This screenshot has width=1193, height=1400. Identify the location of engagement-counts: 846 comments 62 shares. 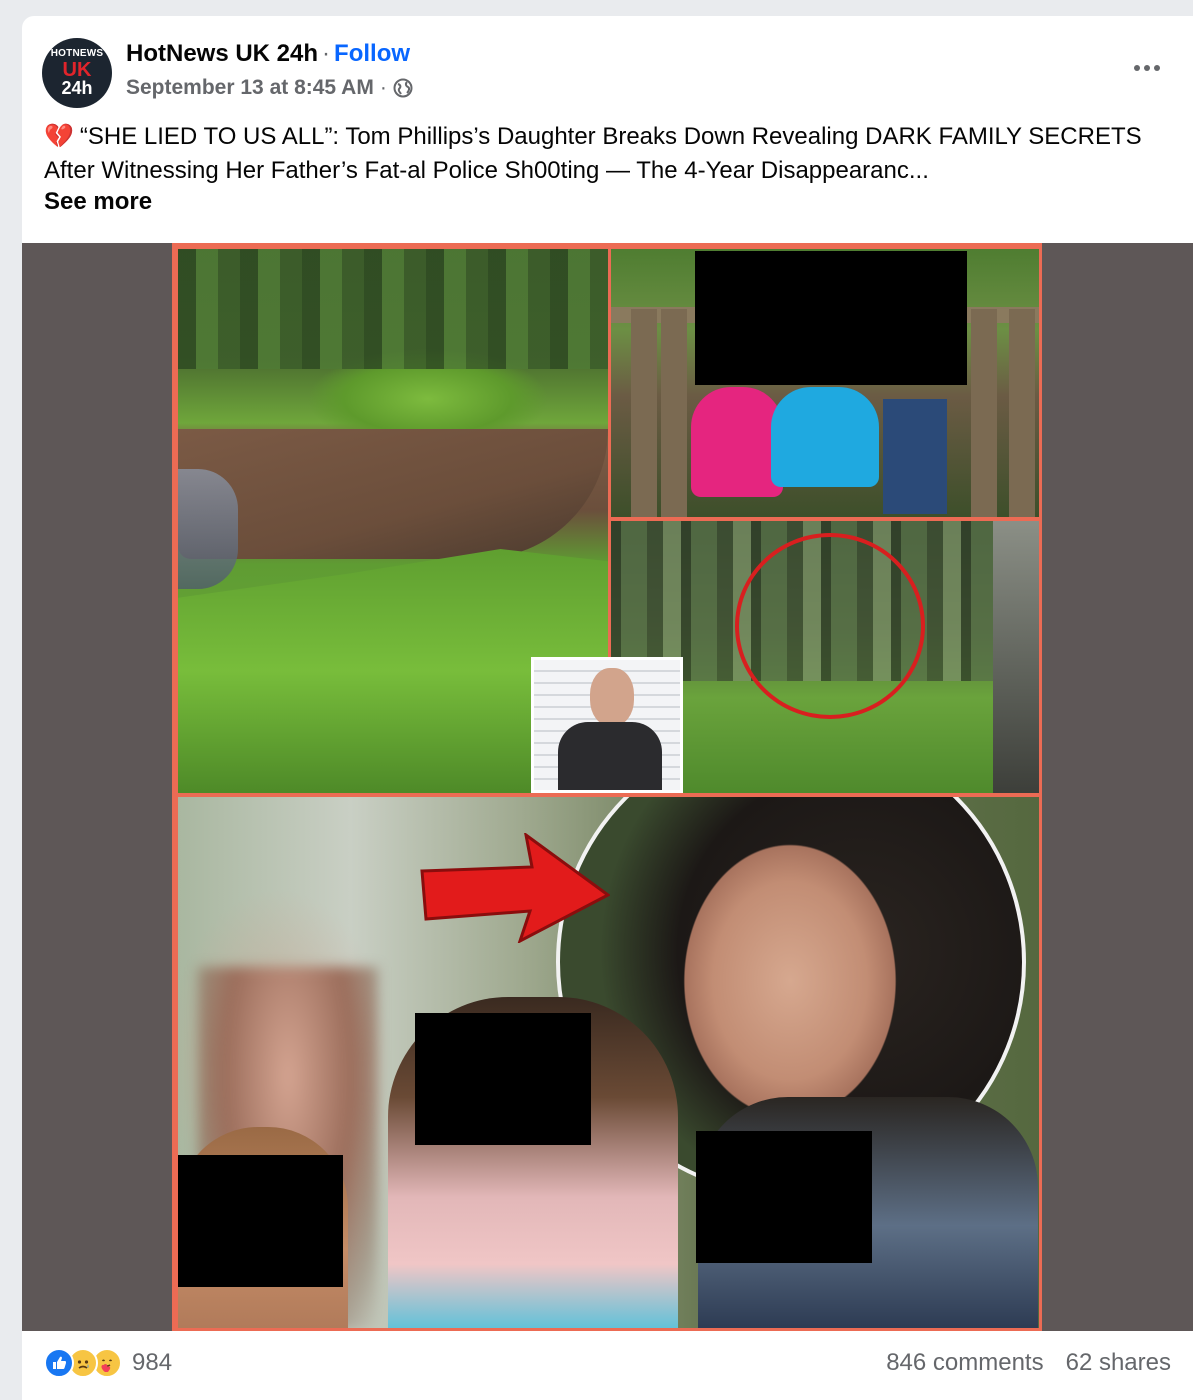
(1028, 1363).